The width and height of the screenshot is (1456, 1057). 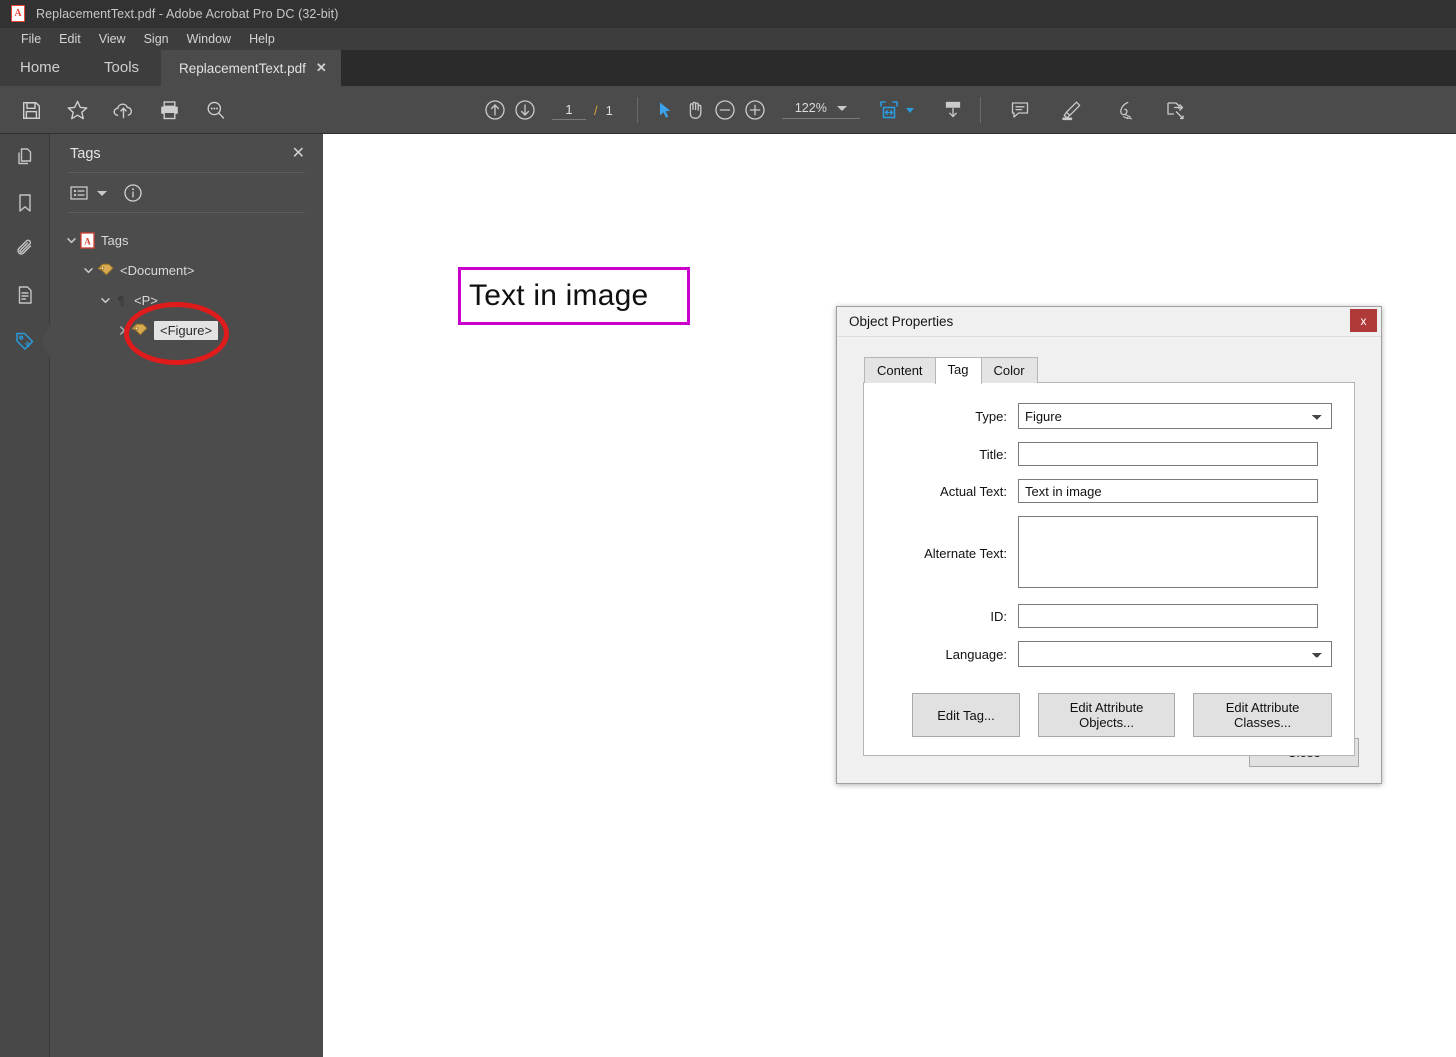 What do you see at coordinates (85, 154) in the screenshot?
I see `tags-panel-title: Tags` at bounding box center [85, 154].